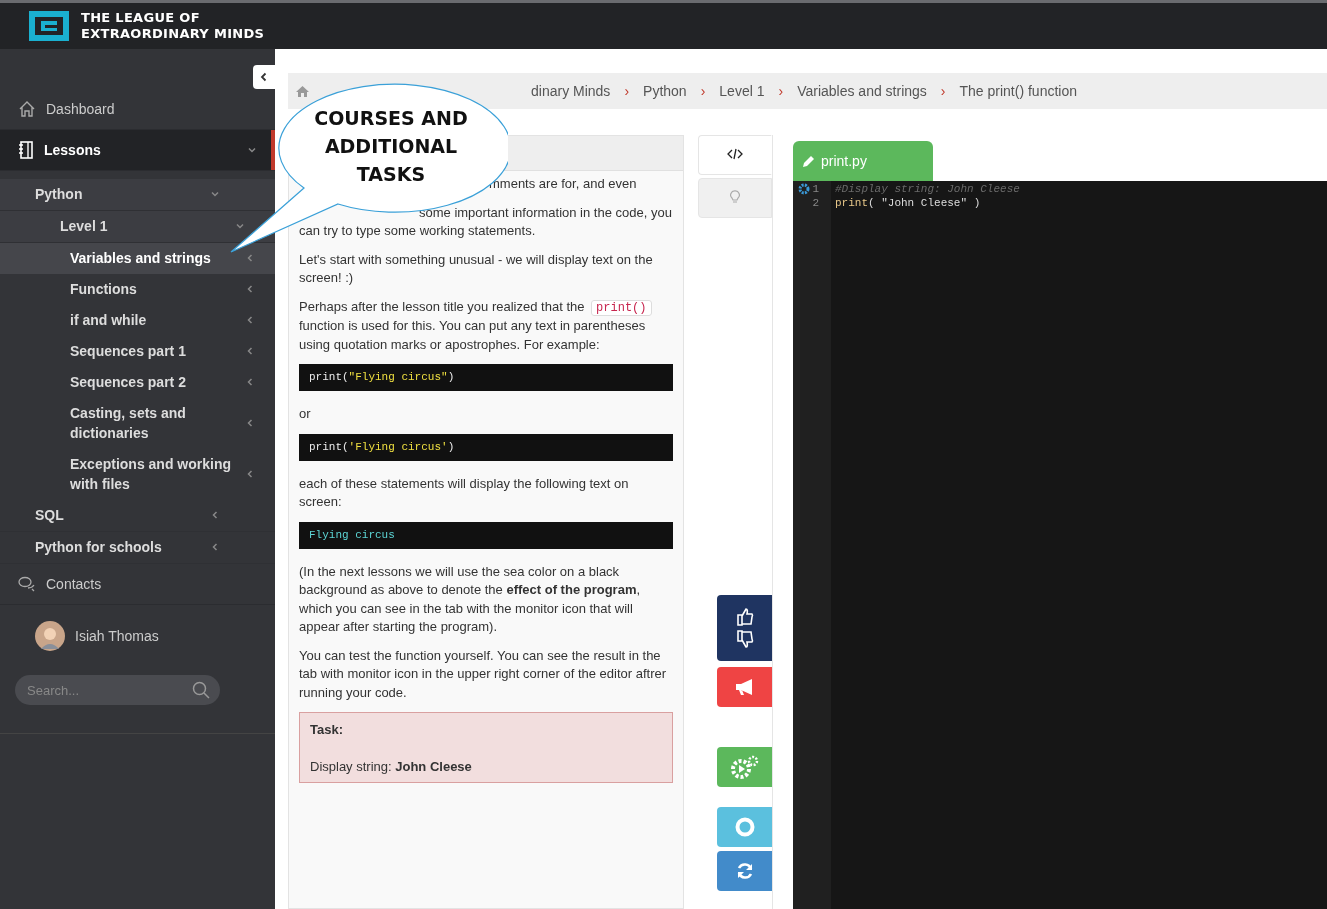  What do you see at coordinates (137, 320) in the screenshot?
I see `menu-item: if and while` at bounding box center [137, 320].